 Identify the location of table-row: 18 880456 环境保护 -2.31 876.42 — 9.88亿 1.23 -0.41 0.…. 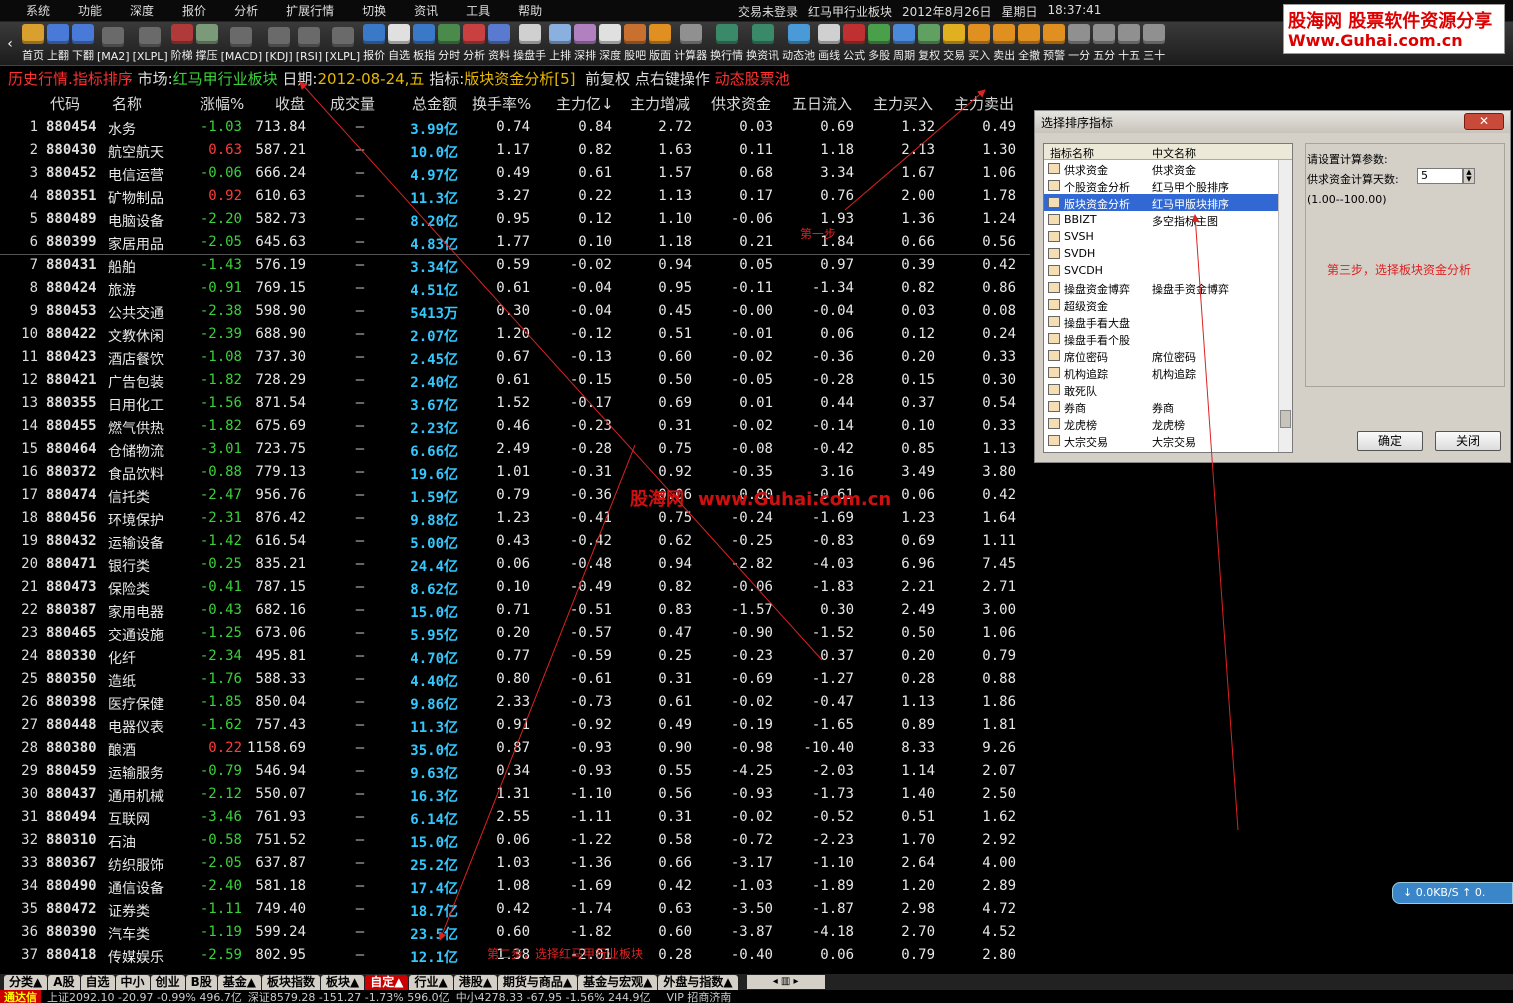
(515, 519).